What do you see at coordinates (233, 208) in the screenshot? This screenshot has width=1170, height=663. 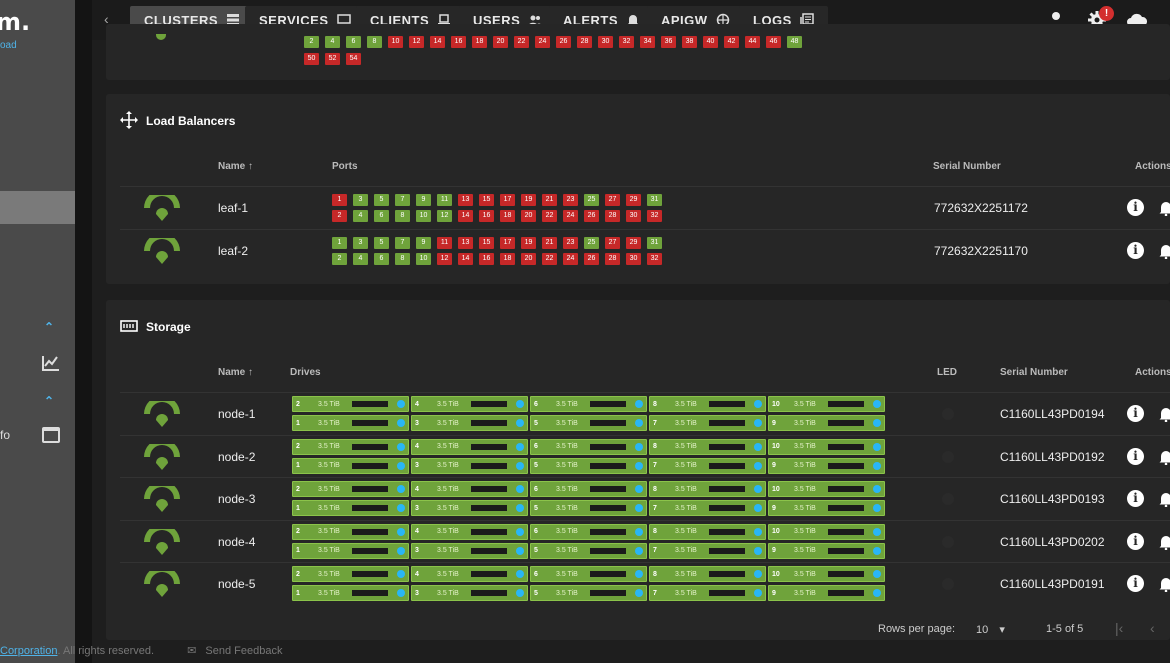 I see `device-name: leaf-1` at bounding box center [233, 208].